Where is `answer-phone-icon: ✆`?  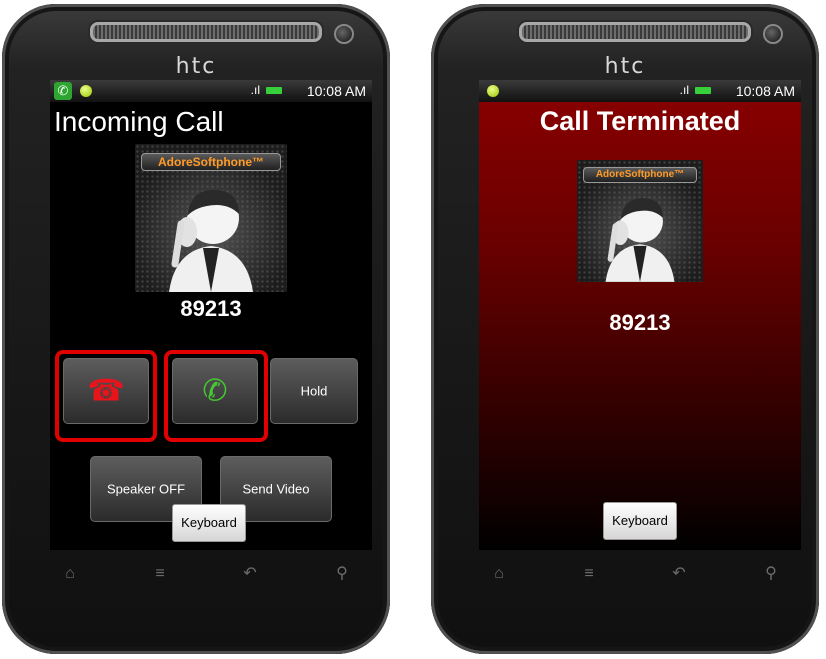
answer-phone-icon: ✆ is located at coordinates (215, 391).